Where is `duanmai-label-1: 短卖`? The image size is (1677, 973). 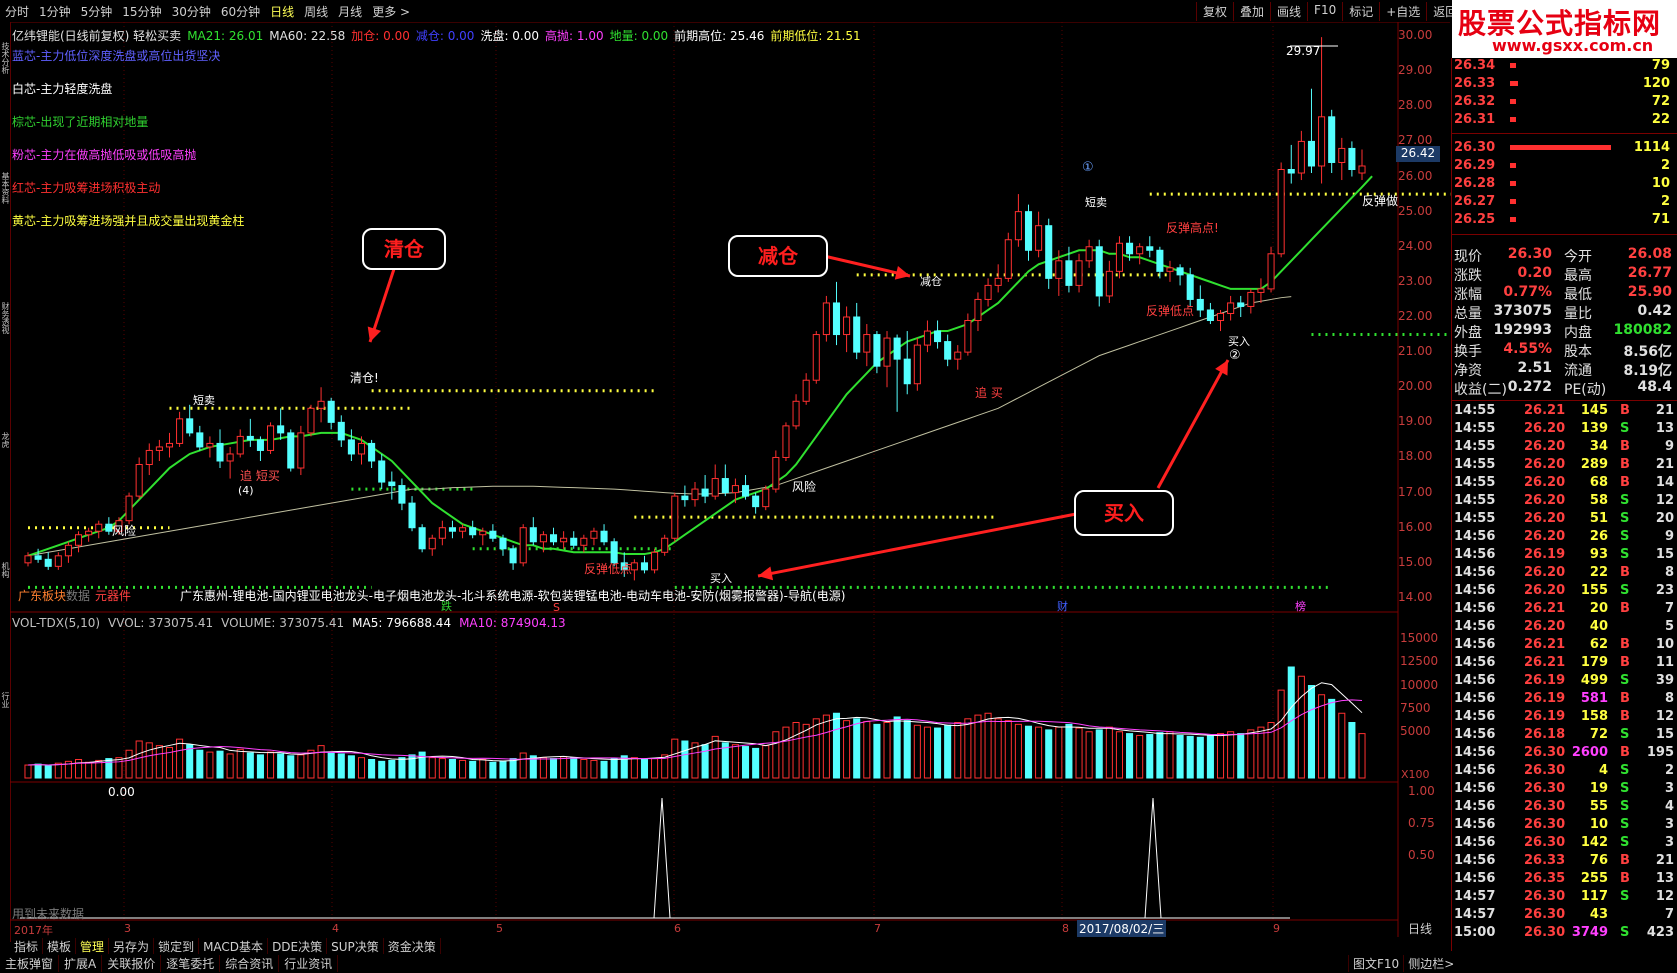
duanmai-label-1: 短卖 is located at coordinates (204, 400).